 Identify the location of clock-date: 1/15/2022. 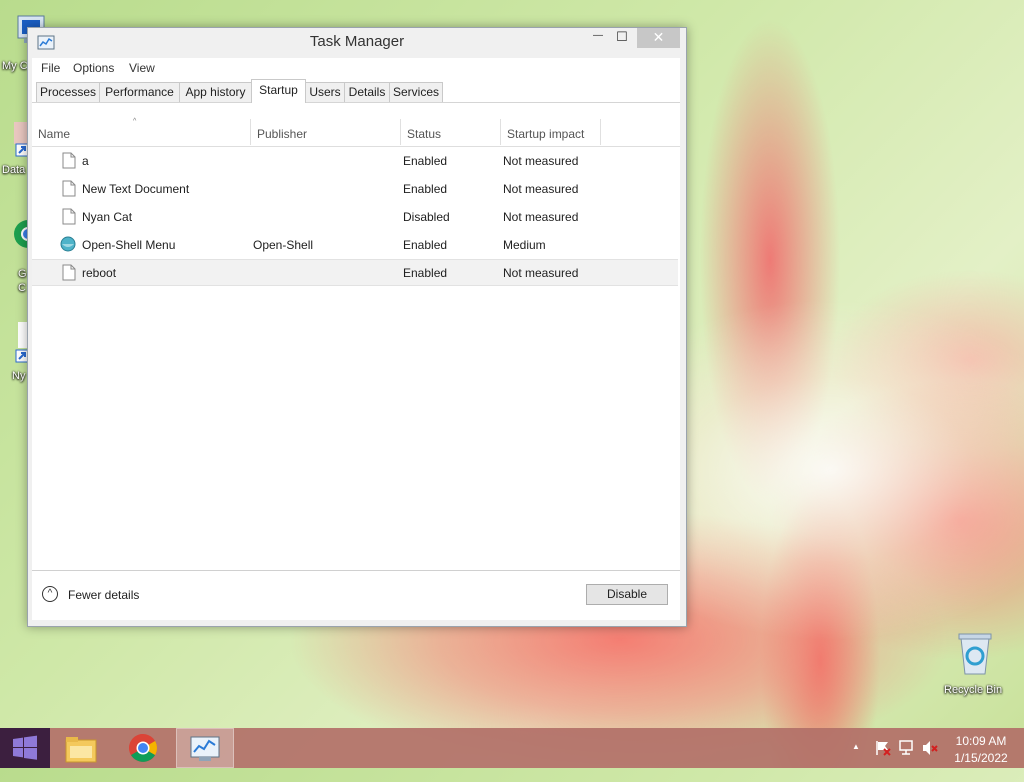
(981, 758).